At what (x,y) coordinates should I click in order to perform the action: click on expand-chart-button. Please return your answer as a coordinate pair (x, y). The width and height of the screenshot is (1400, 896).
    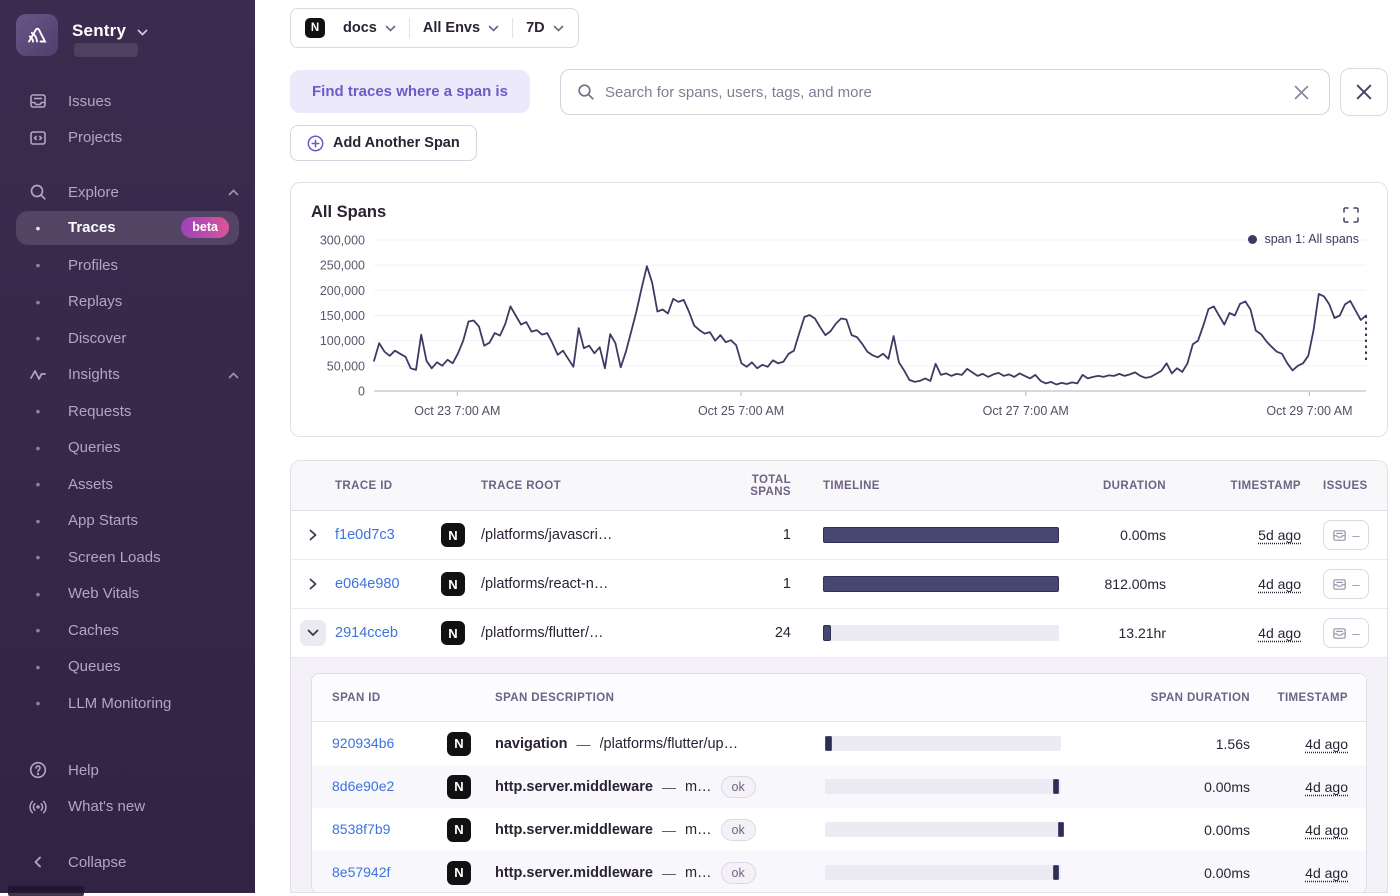
    Looking at the image, I should click on (1351, 216).